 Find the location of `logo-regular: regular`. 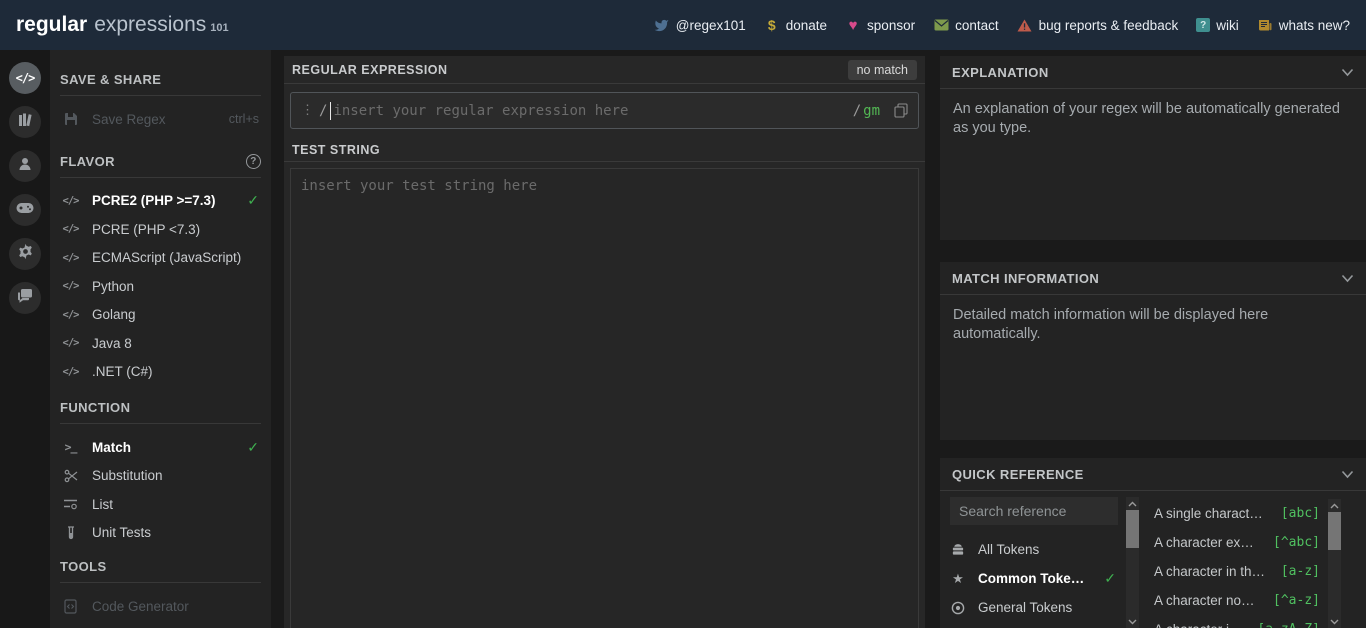

logo-regular: regular is located at coordinates (52, 24).